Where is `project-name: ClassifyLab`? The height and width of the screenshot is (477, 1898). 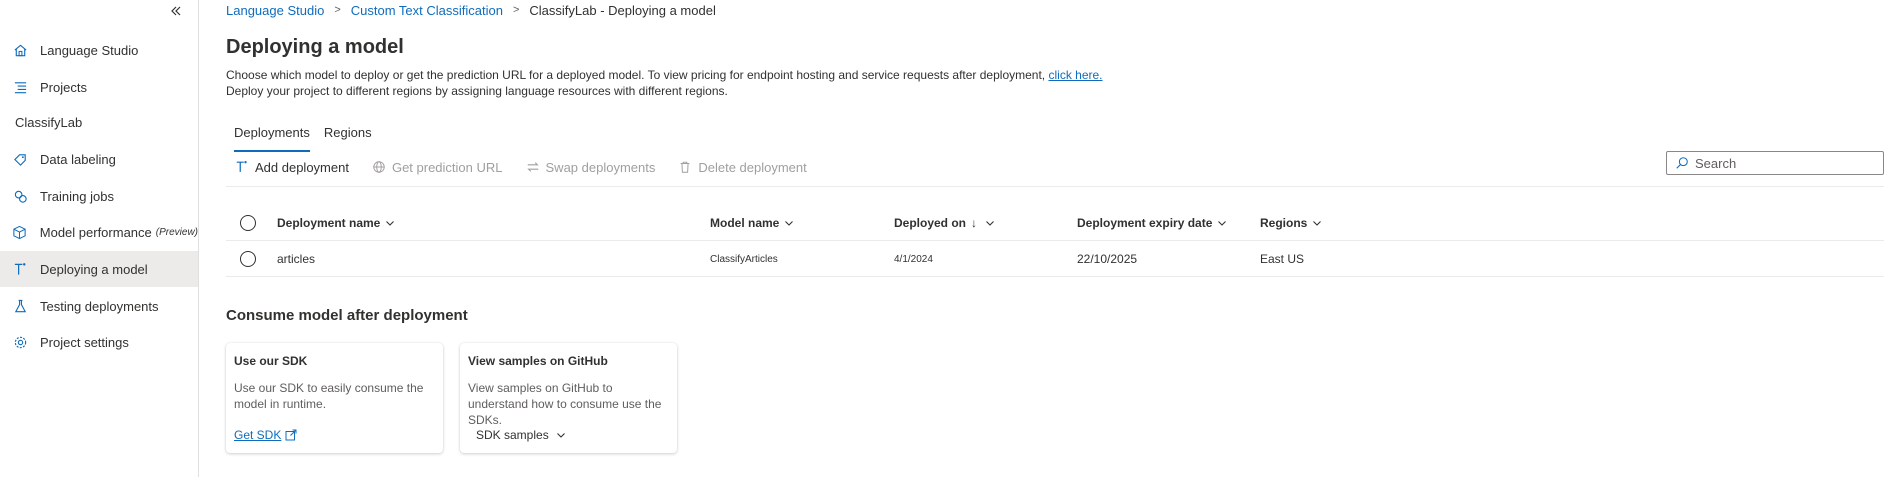 project-name: ClassifyLab is located at coordinates (49, 122).